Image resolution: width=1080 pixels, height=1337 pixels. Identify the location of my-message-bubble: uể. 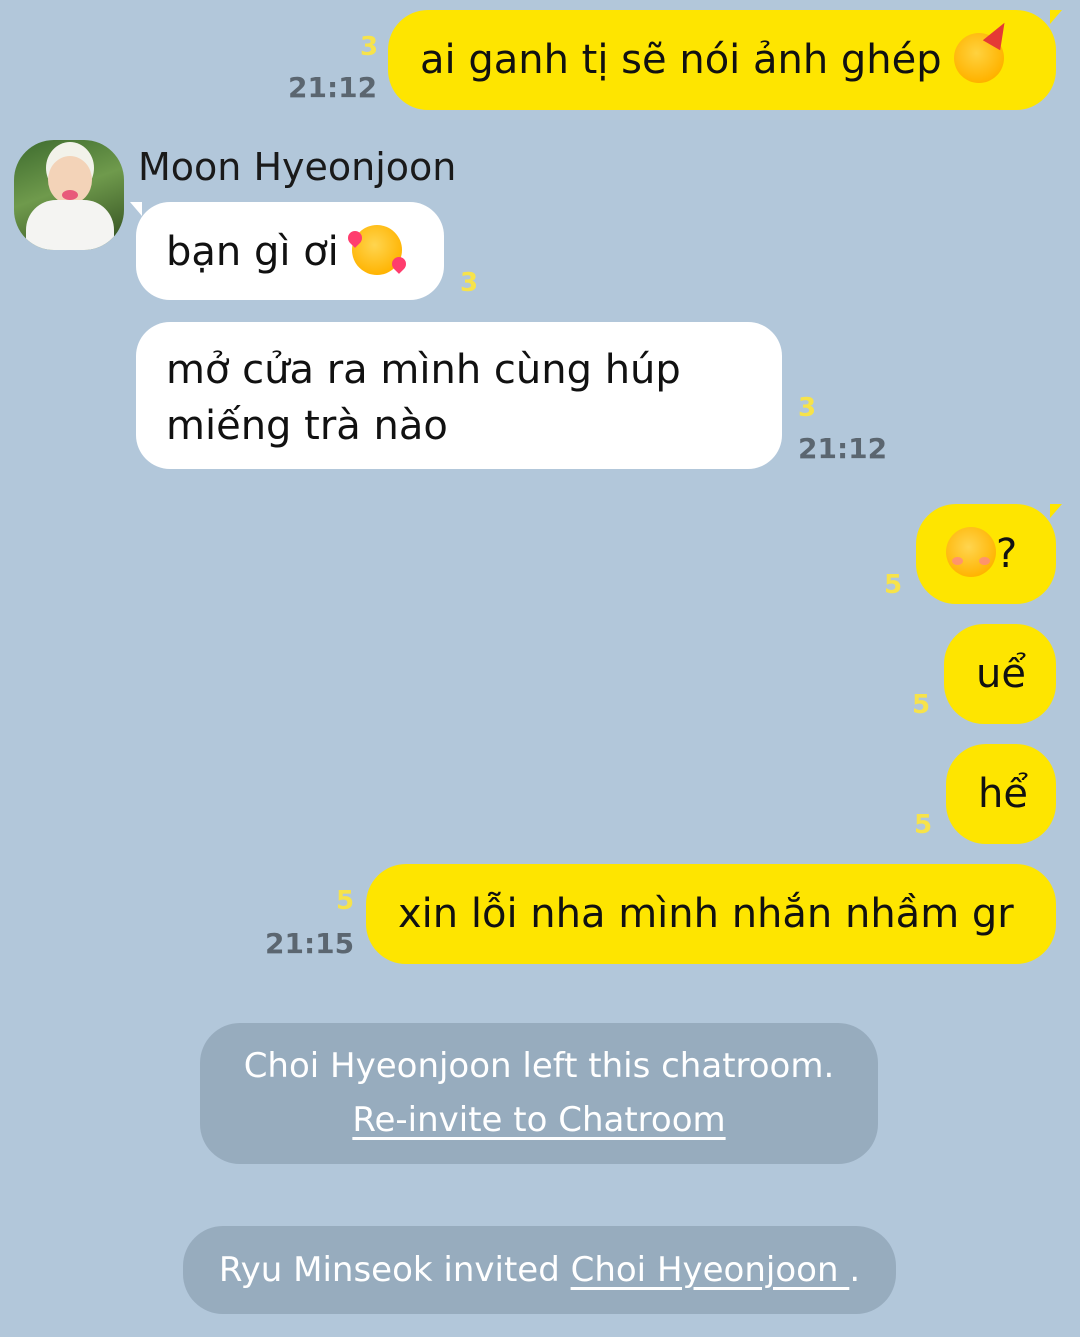
(1000, 674).